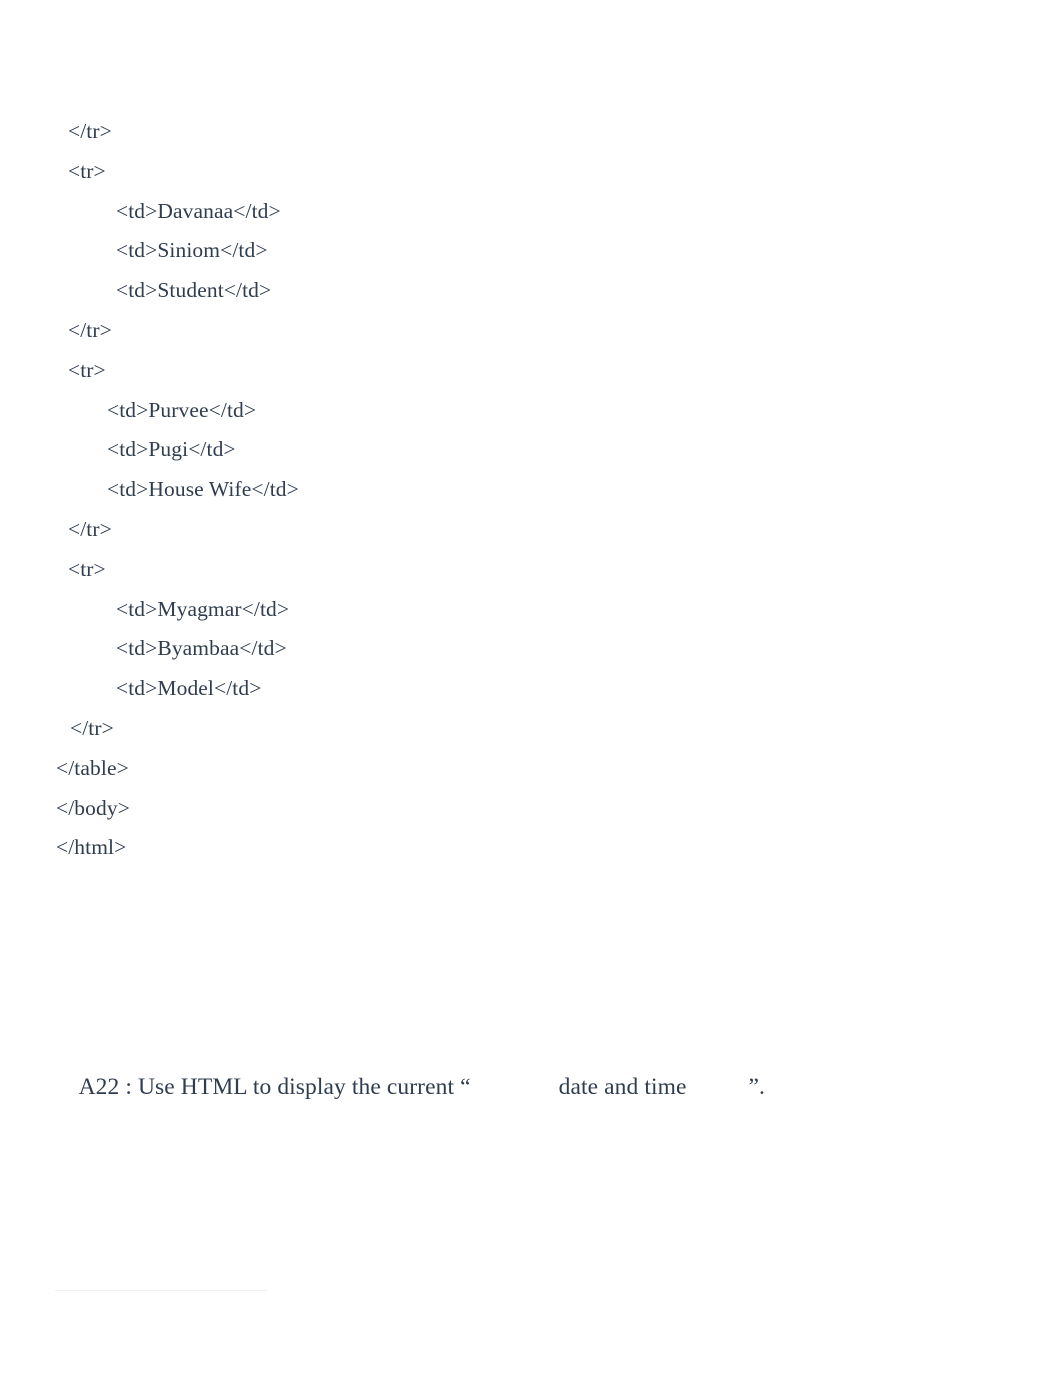  Describe the element at coordinates (99, 1087) in the screenshot. I see `question-label: A22` at that location.